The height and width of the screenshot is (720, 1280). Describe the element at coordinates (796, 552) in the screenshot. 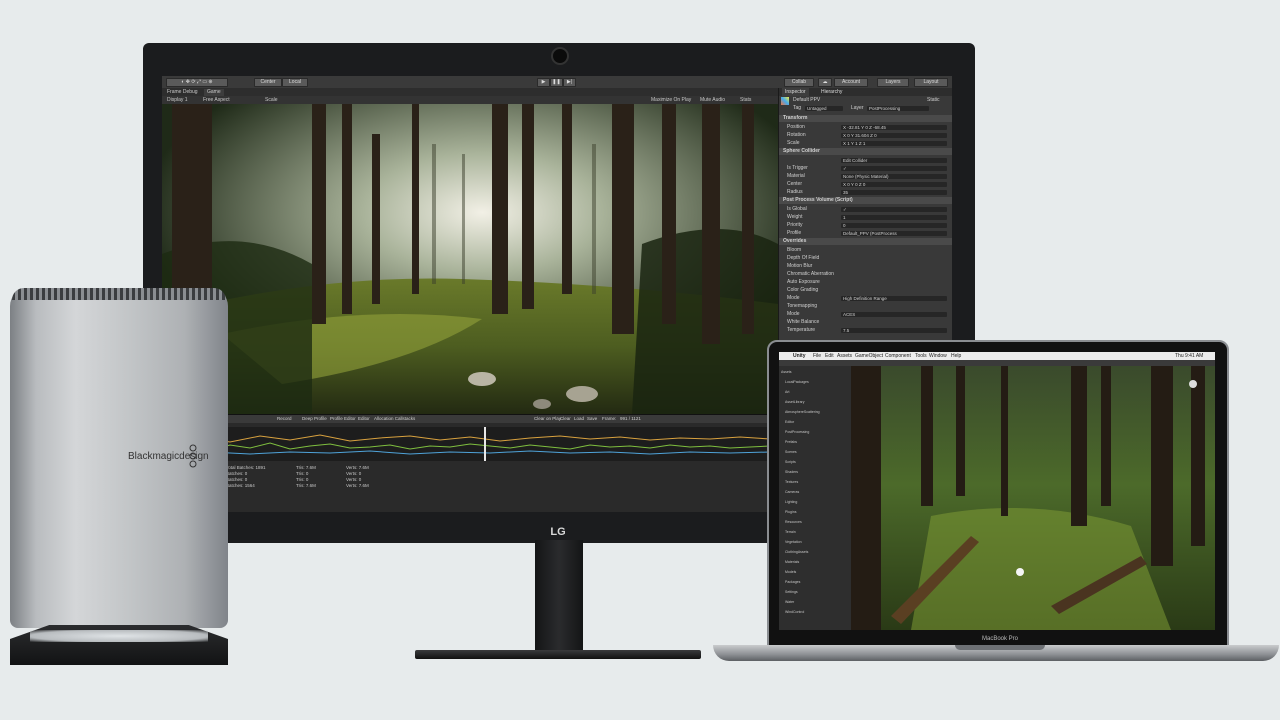

I see `hierarchy-item: ClothingAssets` at that location.